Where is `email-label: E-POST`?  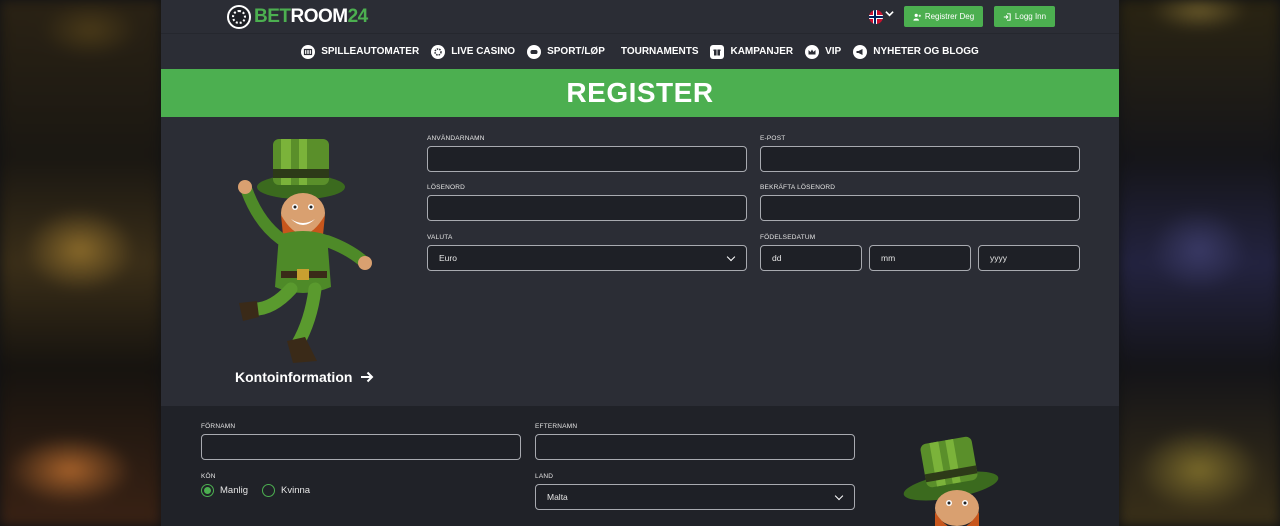 email-label: E-POST is located at coordinates (773, 138).